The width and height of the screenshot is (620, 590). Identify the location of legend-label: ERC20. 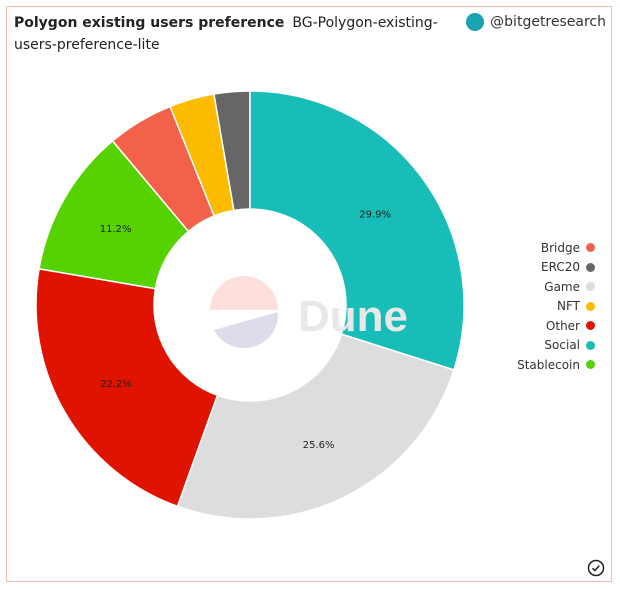
(560, 267).